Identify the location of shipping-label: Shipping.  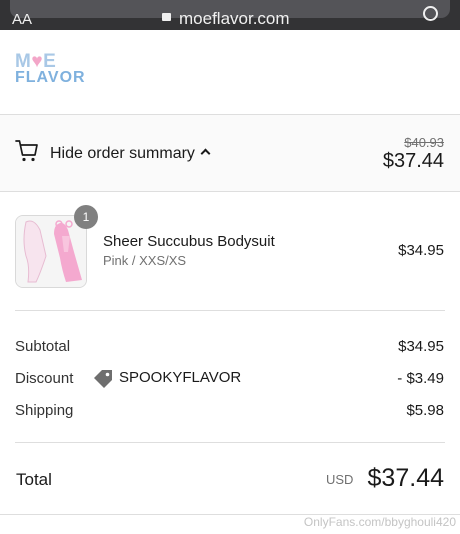
(44, 410).